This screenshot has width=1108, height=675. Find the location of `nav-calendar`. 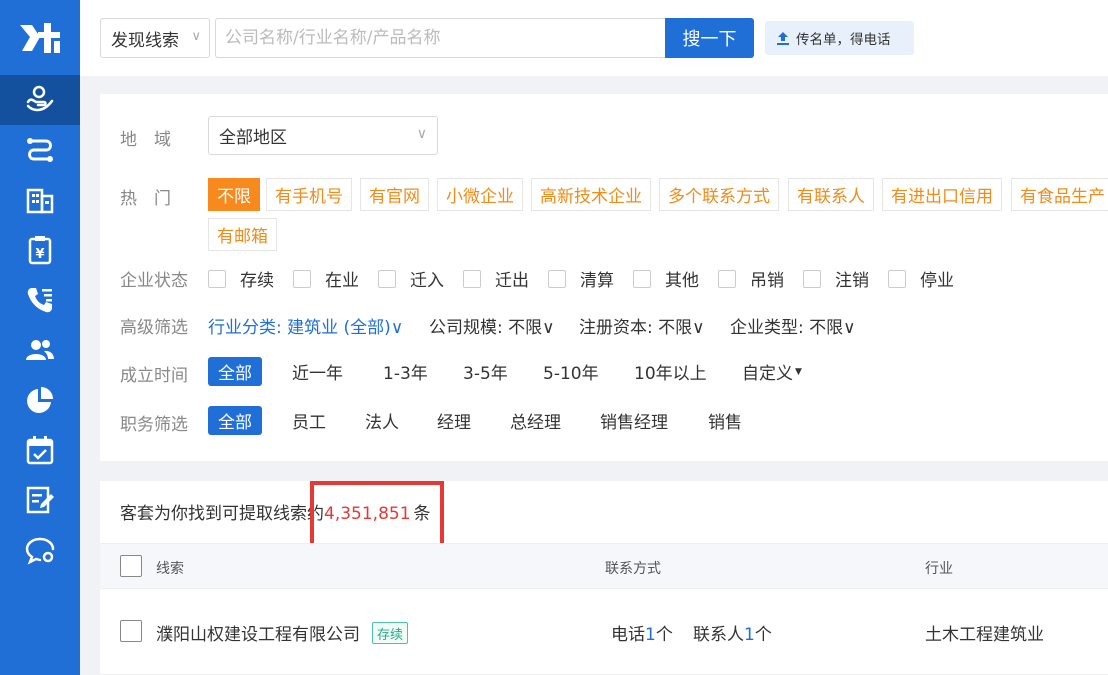

nav-calendar is located at coordinates (40, 450).